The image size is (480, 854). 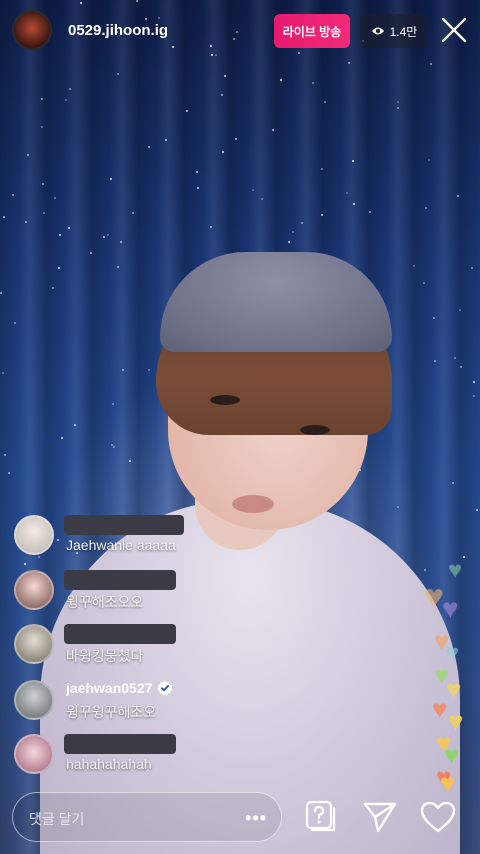 I want to click on paper-plane-icon, so click(x=380, y=817).